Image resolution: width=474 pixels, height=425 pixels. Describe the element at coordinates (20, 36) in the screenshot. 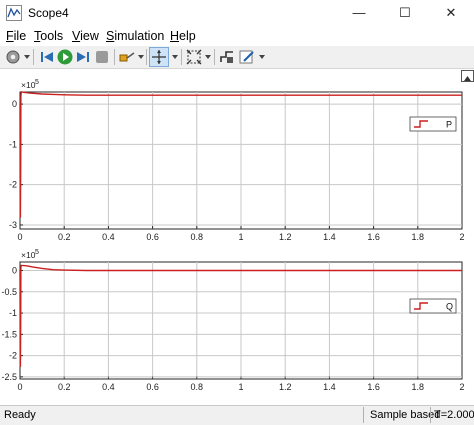

I see `menu-file-label: ile` at that location.